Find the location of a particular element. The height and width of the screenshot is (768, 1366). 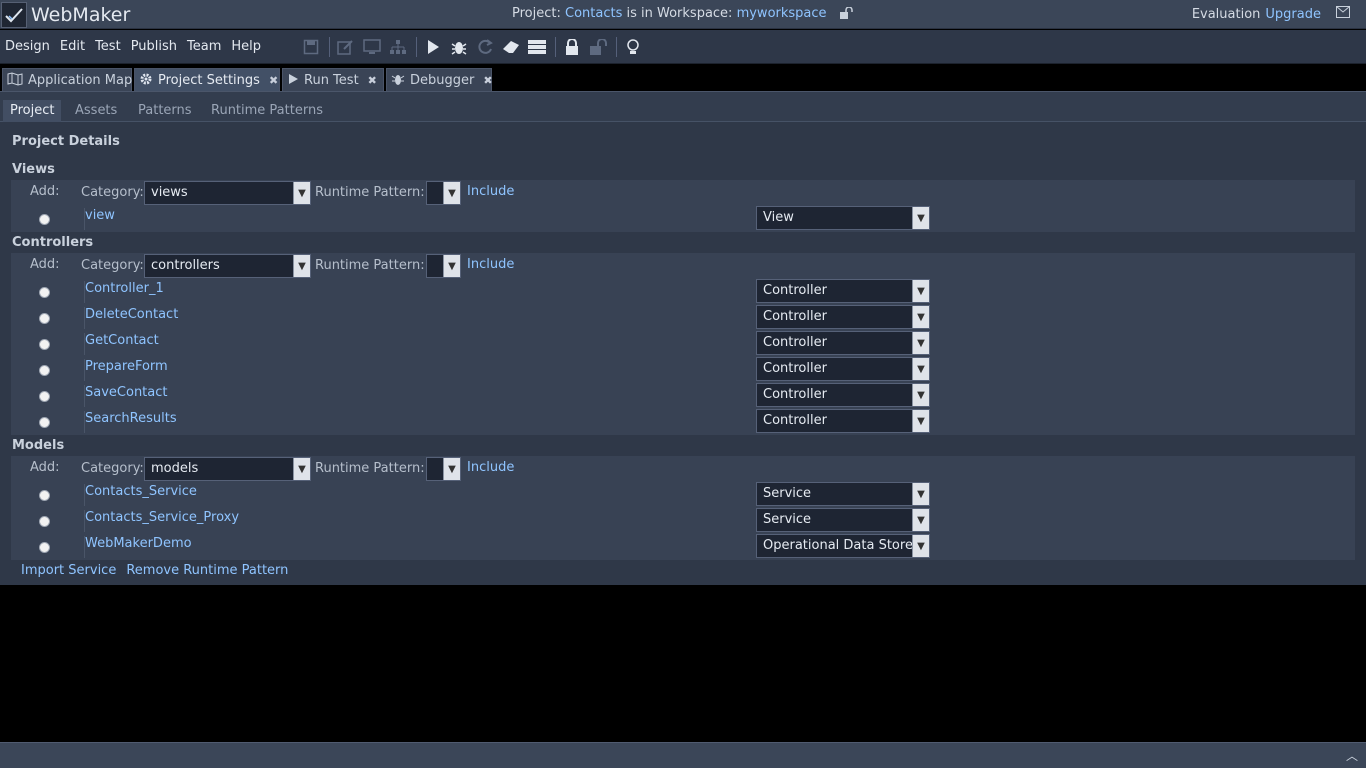

controllers-category-select: controllers ▼ is located at coordinates (227, 266).